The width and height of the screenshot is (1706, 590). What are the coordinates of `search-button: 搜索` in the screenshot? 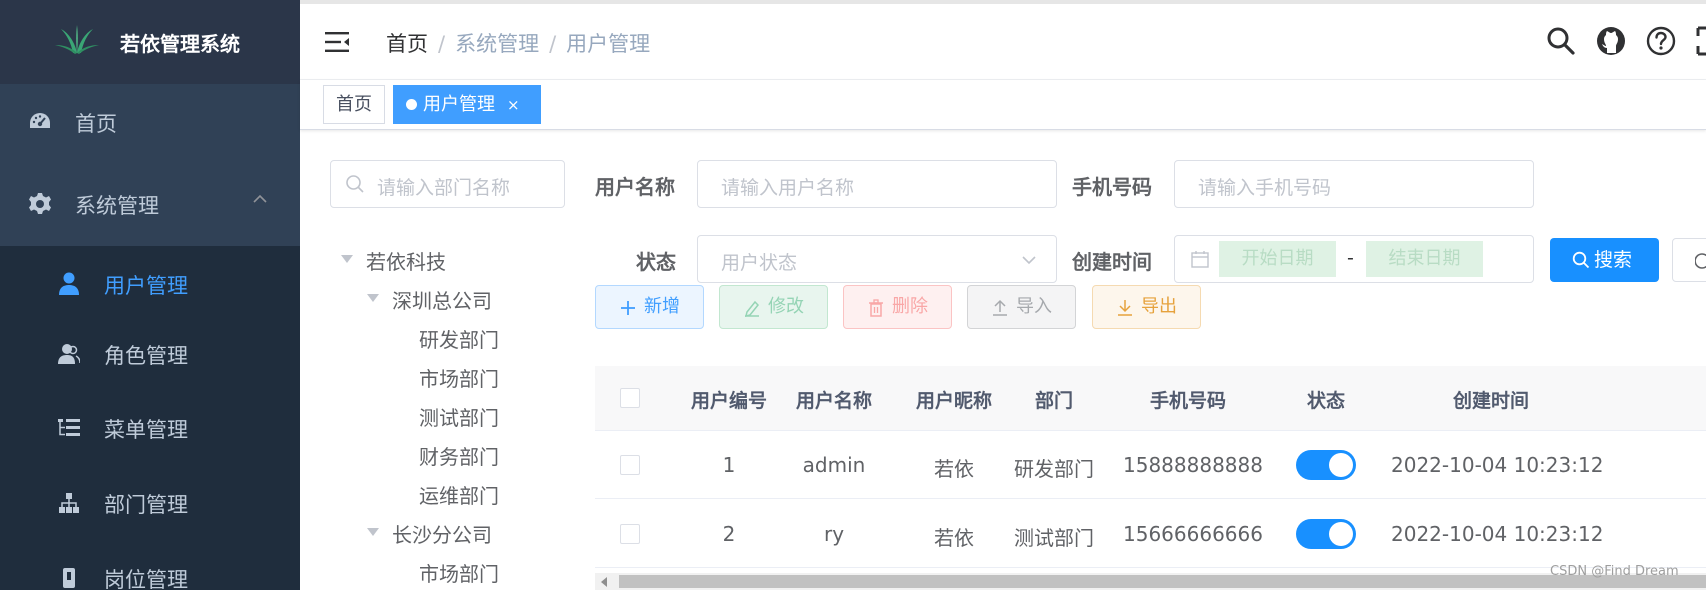 It's located at (1604, 260).